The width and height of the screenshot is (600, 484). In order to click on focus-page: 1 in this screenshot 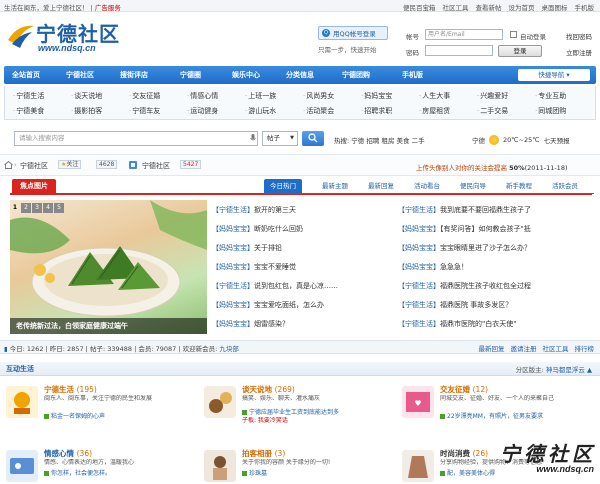, I will do `click(15, 208)`.